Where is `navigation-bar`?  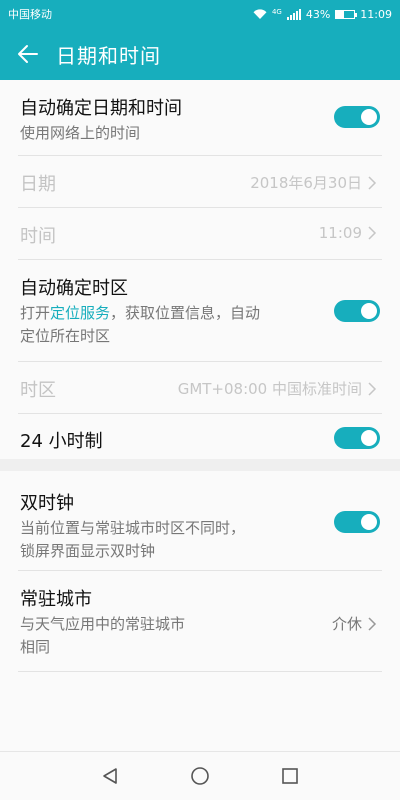 navigation-bar is located at coordinates (200, 775).